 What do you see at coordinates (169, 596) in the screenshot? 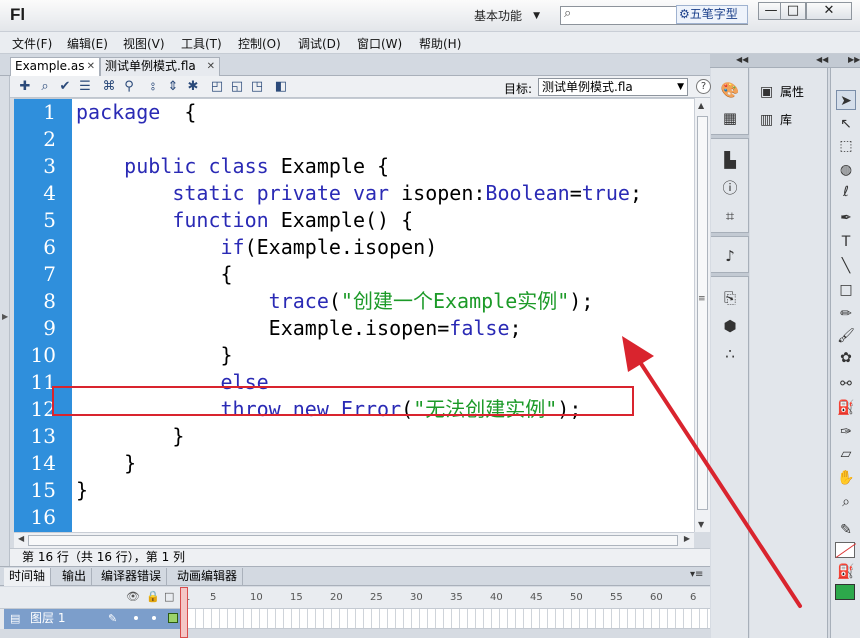
I see `outline-icon: □` at bounding box center [169, 596].